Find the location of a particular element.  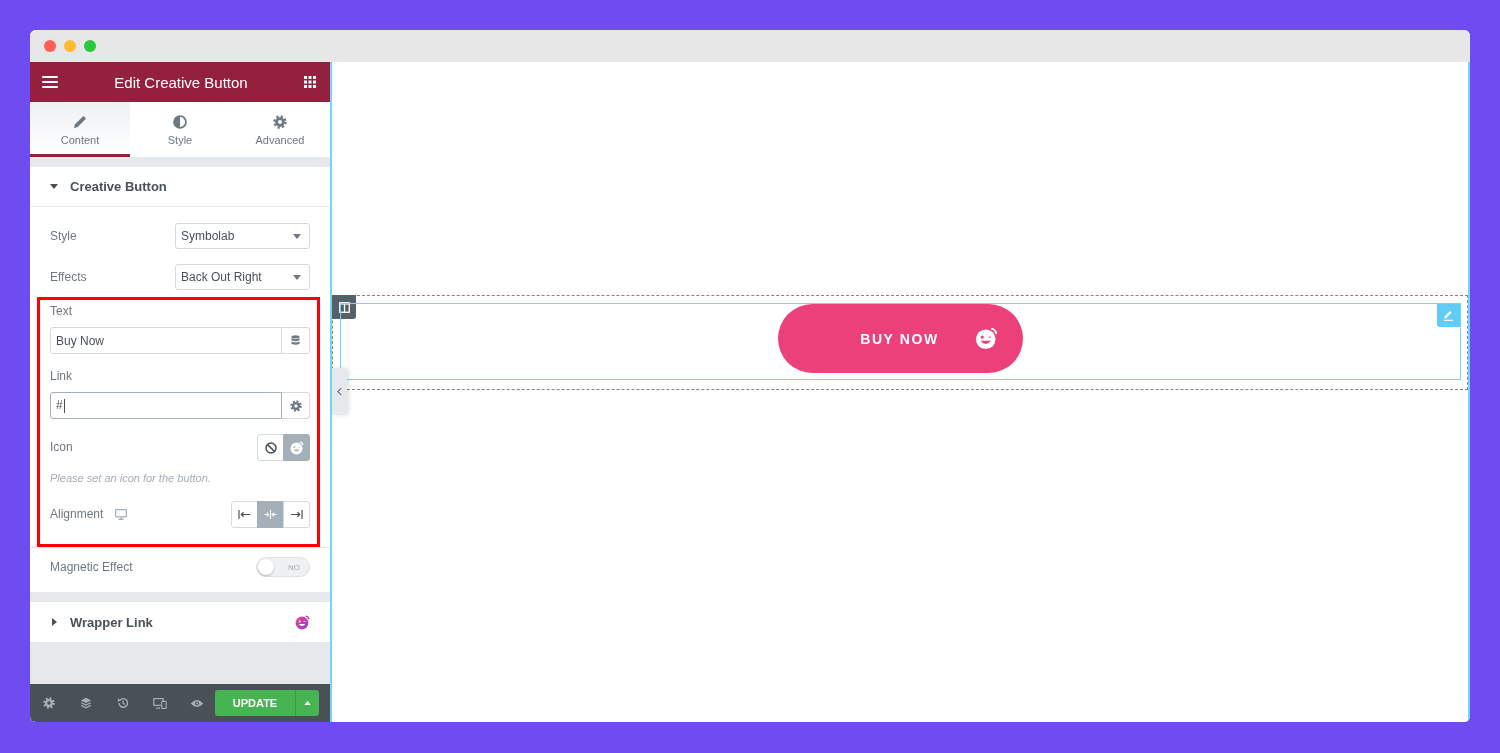

ban-icon is located at coordinates (270, 447).